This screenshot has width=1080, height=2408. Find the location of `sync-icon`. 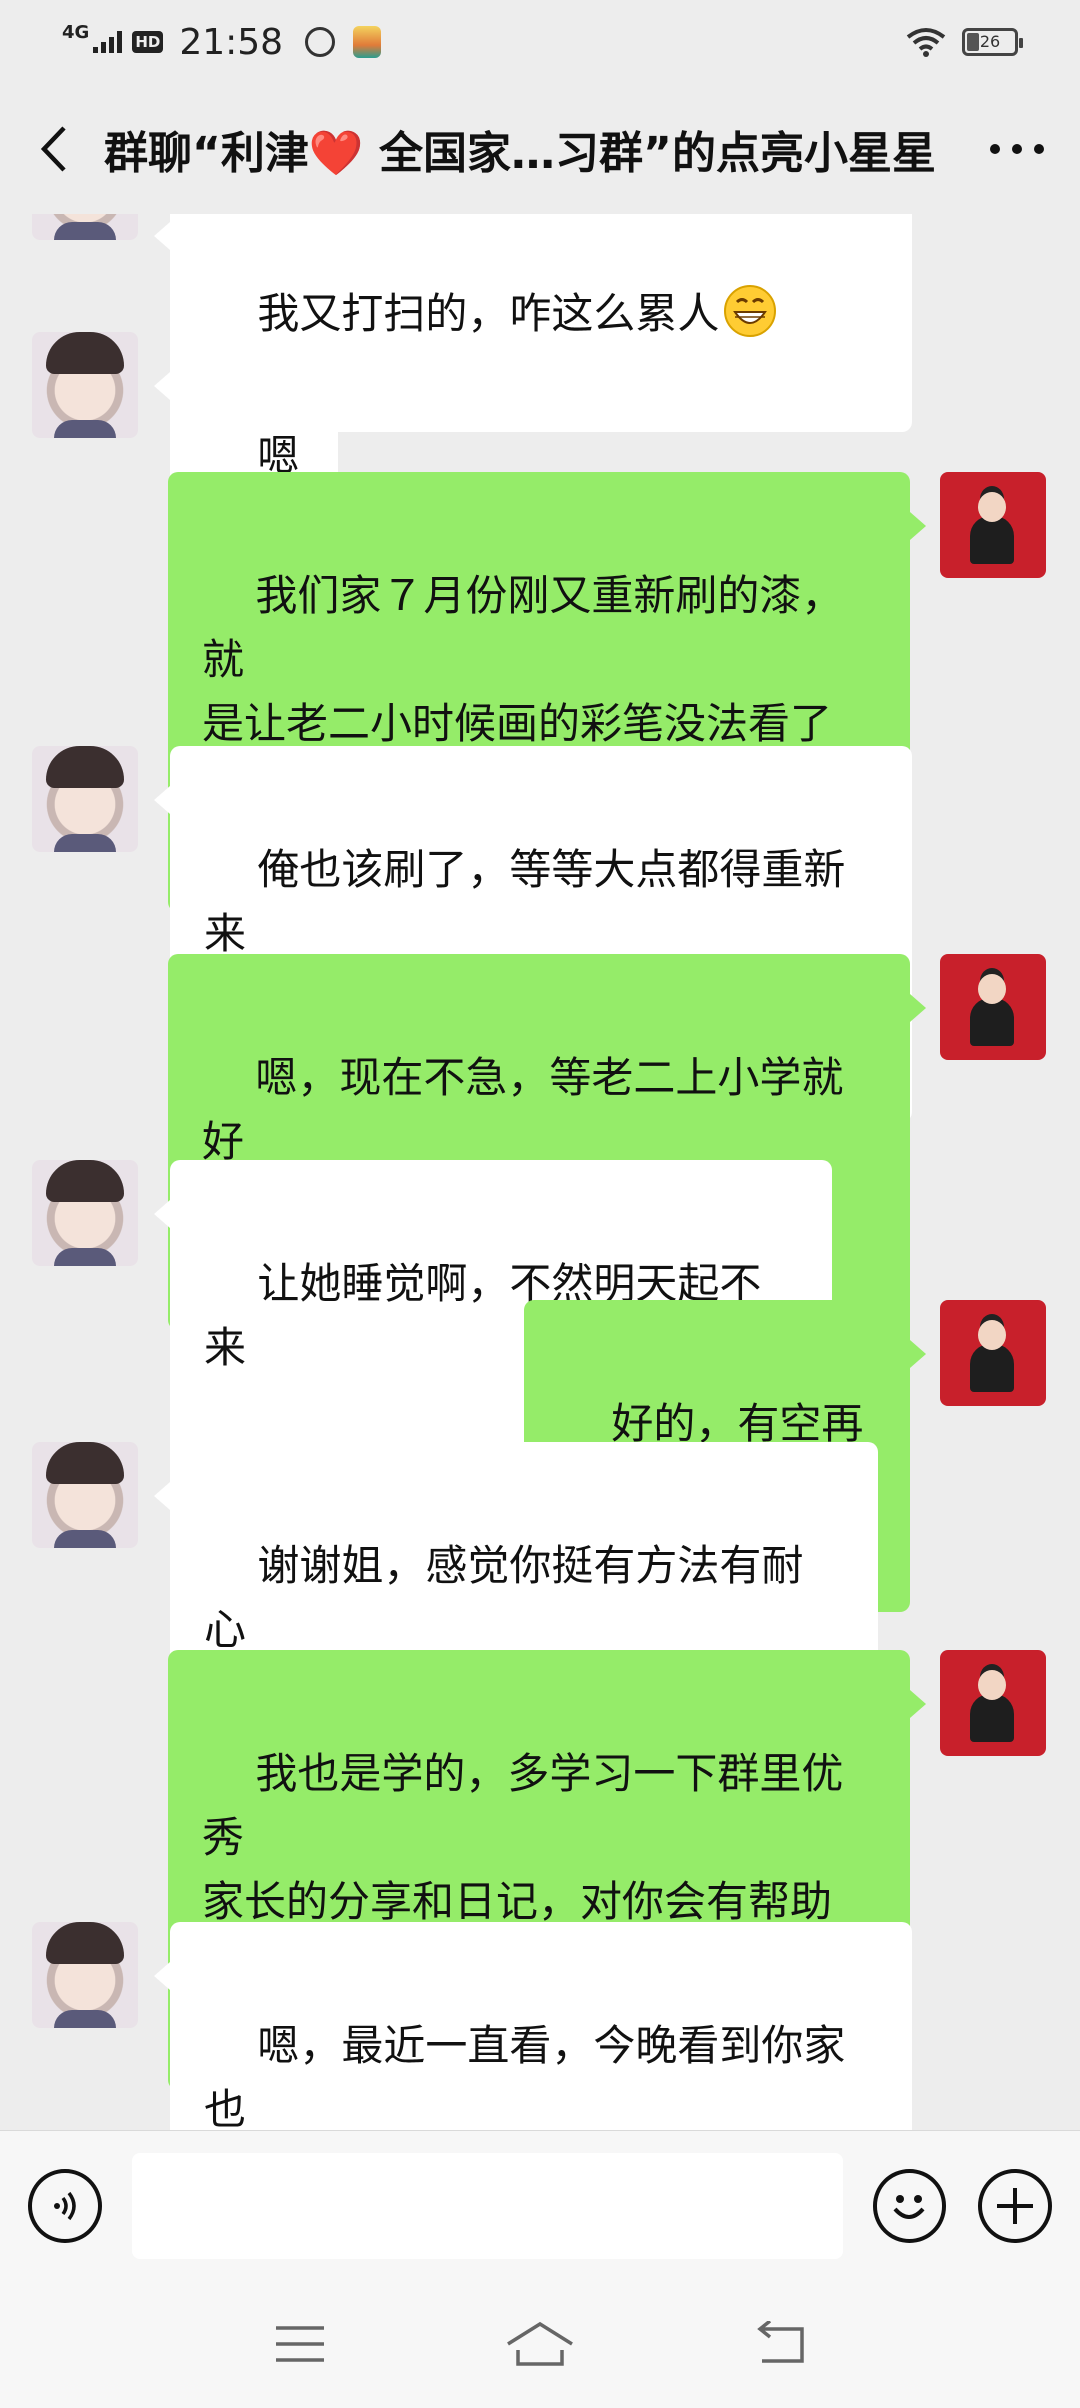

sync-icon is located at coordinates (320, 42).